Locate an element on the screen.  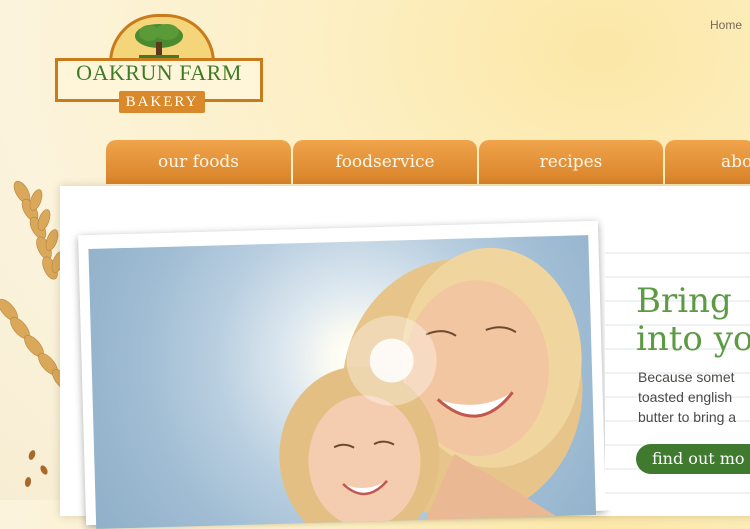
hero-headline: Bring into yo is located at coordinates (693, 320).